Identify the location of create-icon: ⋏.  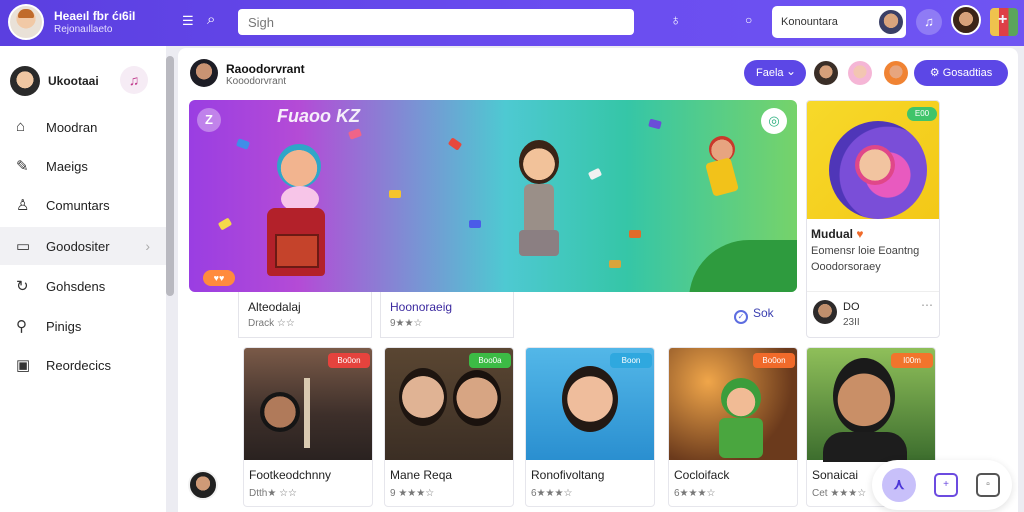
(899, 485).